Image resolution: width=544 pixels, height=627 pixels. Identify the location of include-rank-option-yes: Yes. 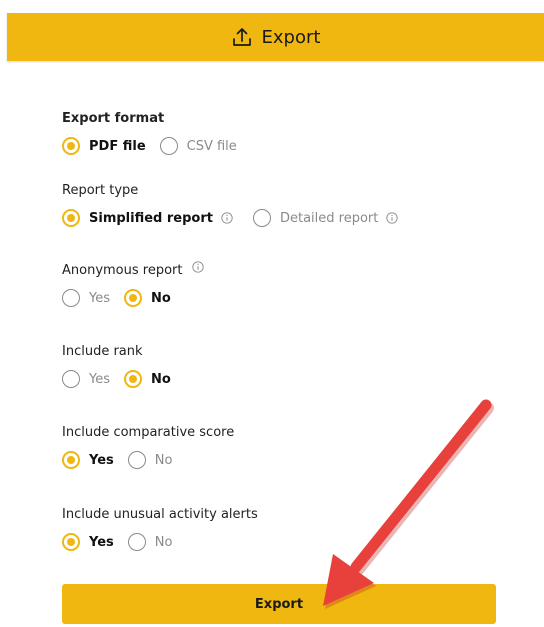
(86, 379).